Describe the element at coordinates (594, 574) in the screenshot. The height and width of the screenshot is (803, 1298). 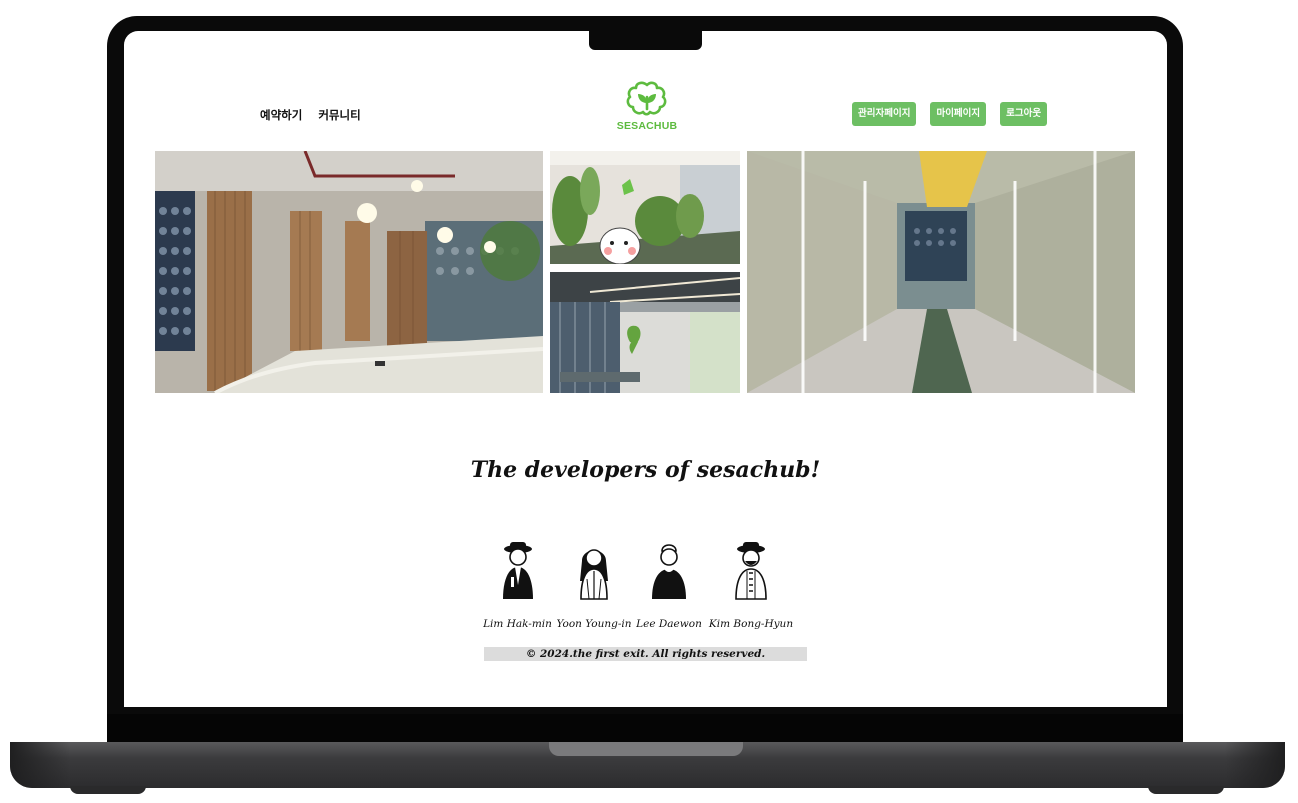
I see `long-hair-woman-avatar-icon` at that location.